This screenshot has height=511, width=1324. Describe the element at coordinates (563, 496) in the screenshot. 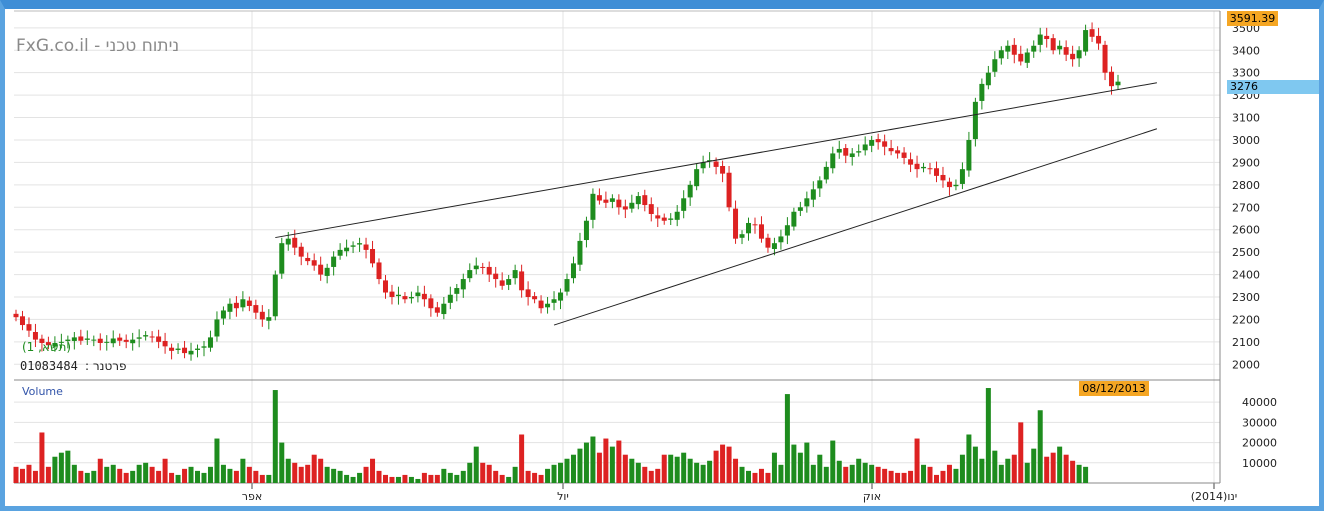

I see `x-tick-label: יול` at that location.